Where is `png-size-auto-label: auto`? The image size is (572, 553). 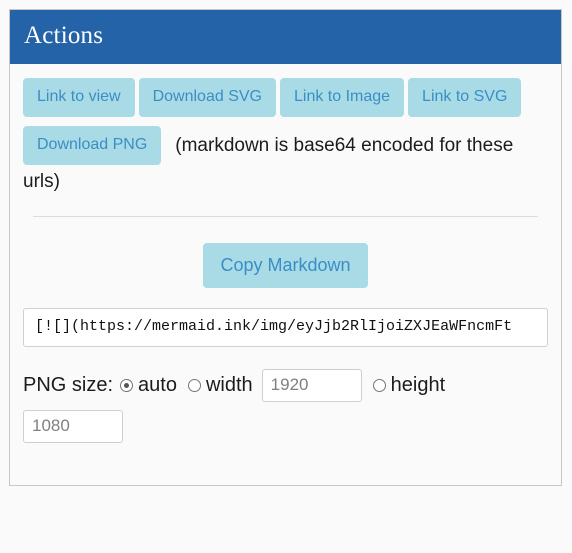 png-size-auto-label: auto is located at coordinates (157, 385).